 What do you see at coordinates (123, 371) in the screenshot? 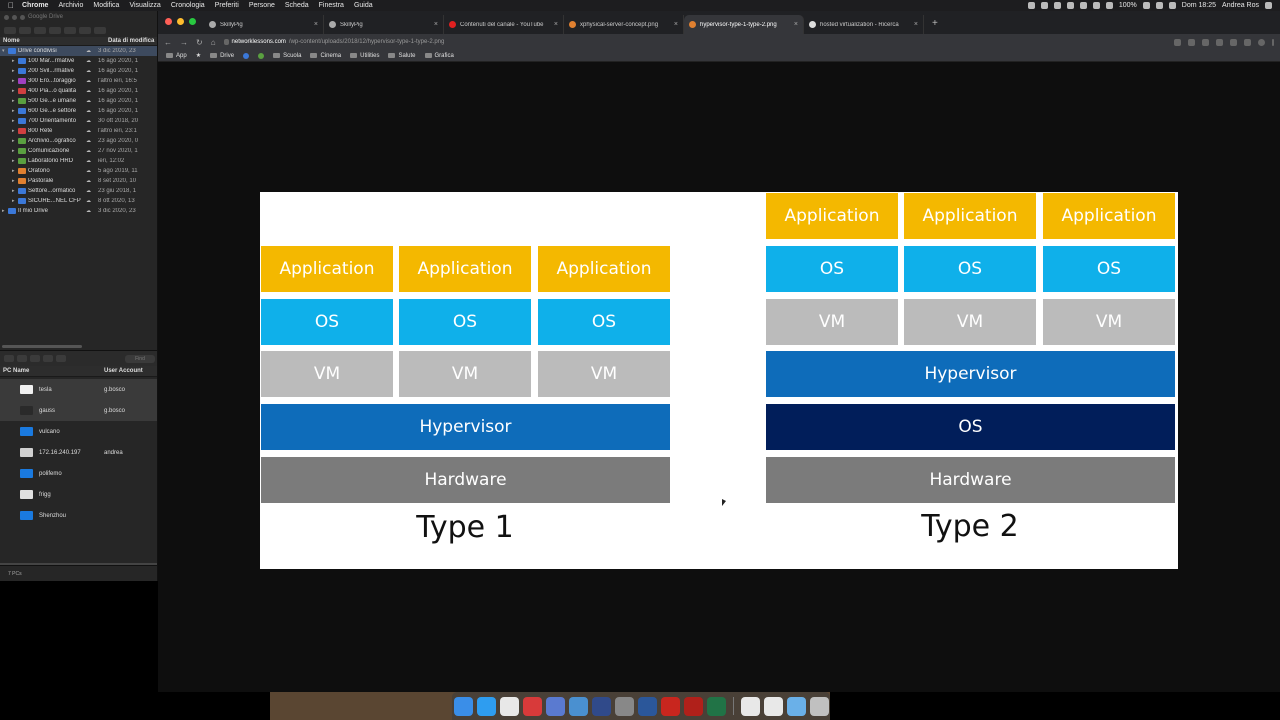
I see `column-user-account: User Account` at bounding box center [123, 371].